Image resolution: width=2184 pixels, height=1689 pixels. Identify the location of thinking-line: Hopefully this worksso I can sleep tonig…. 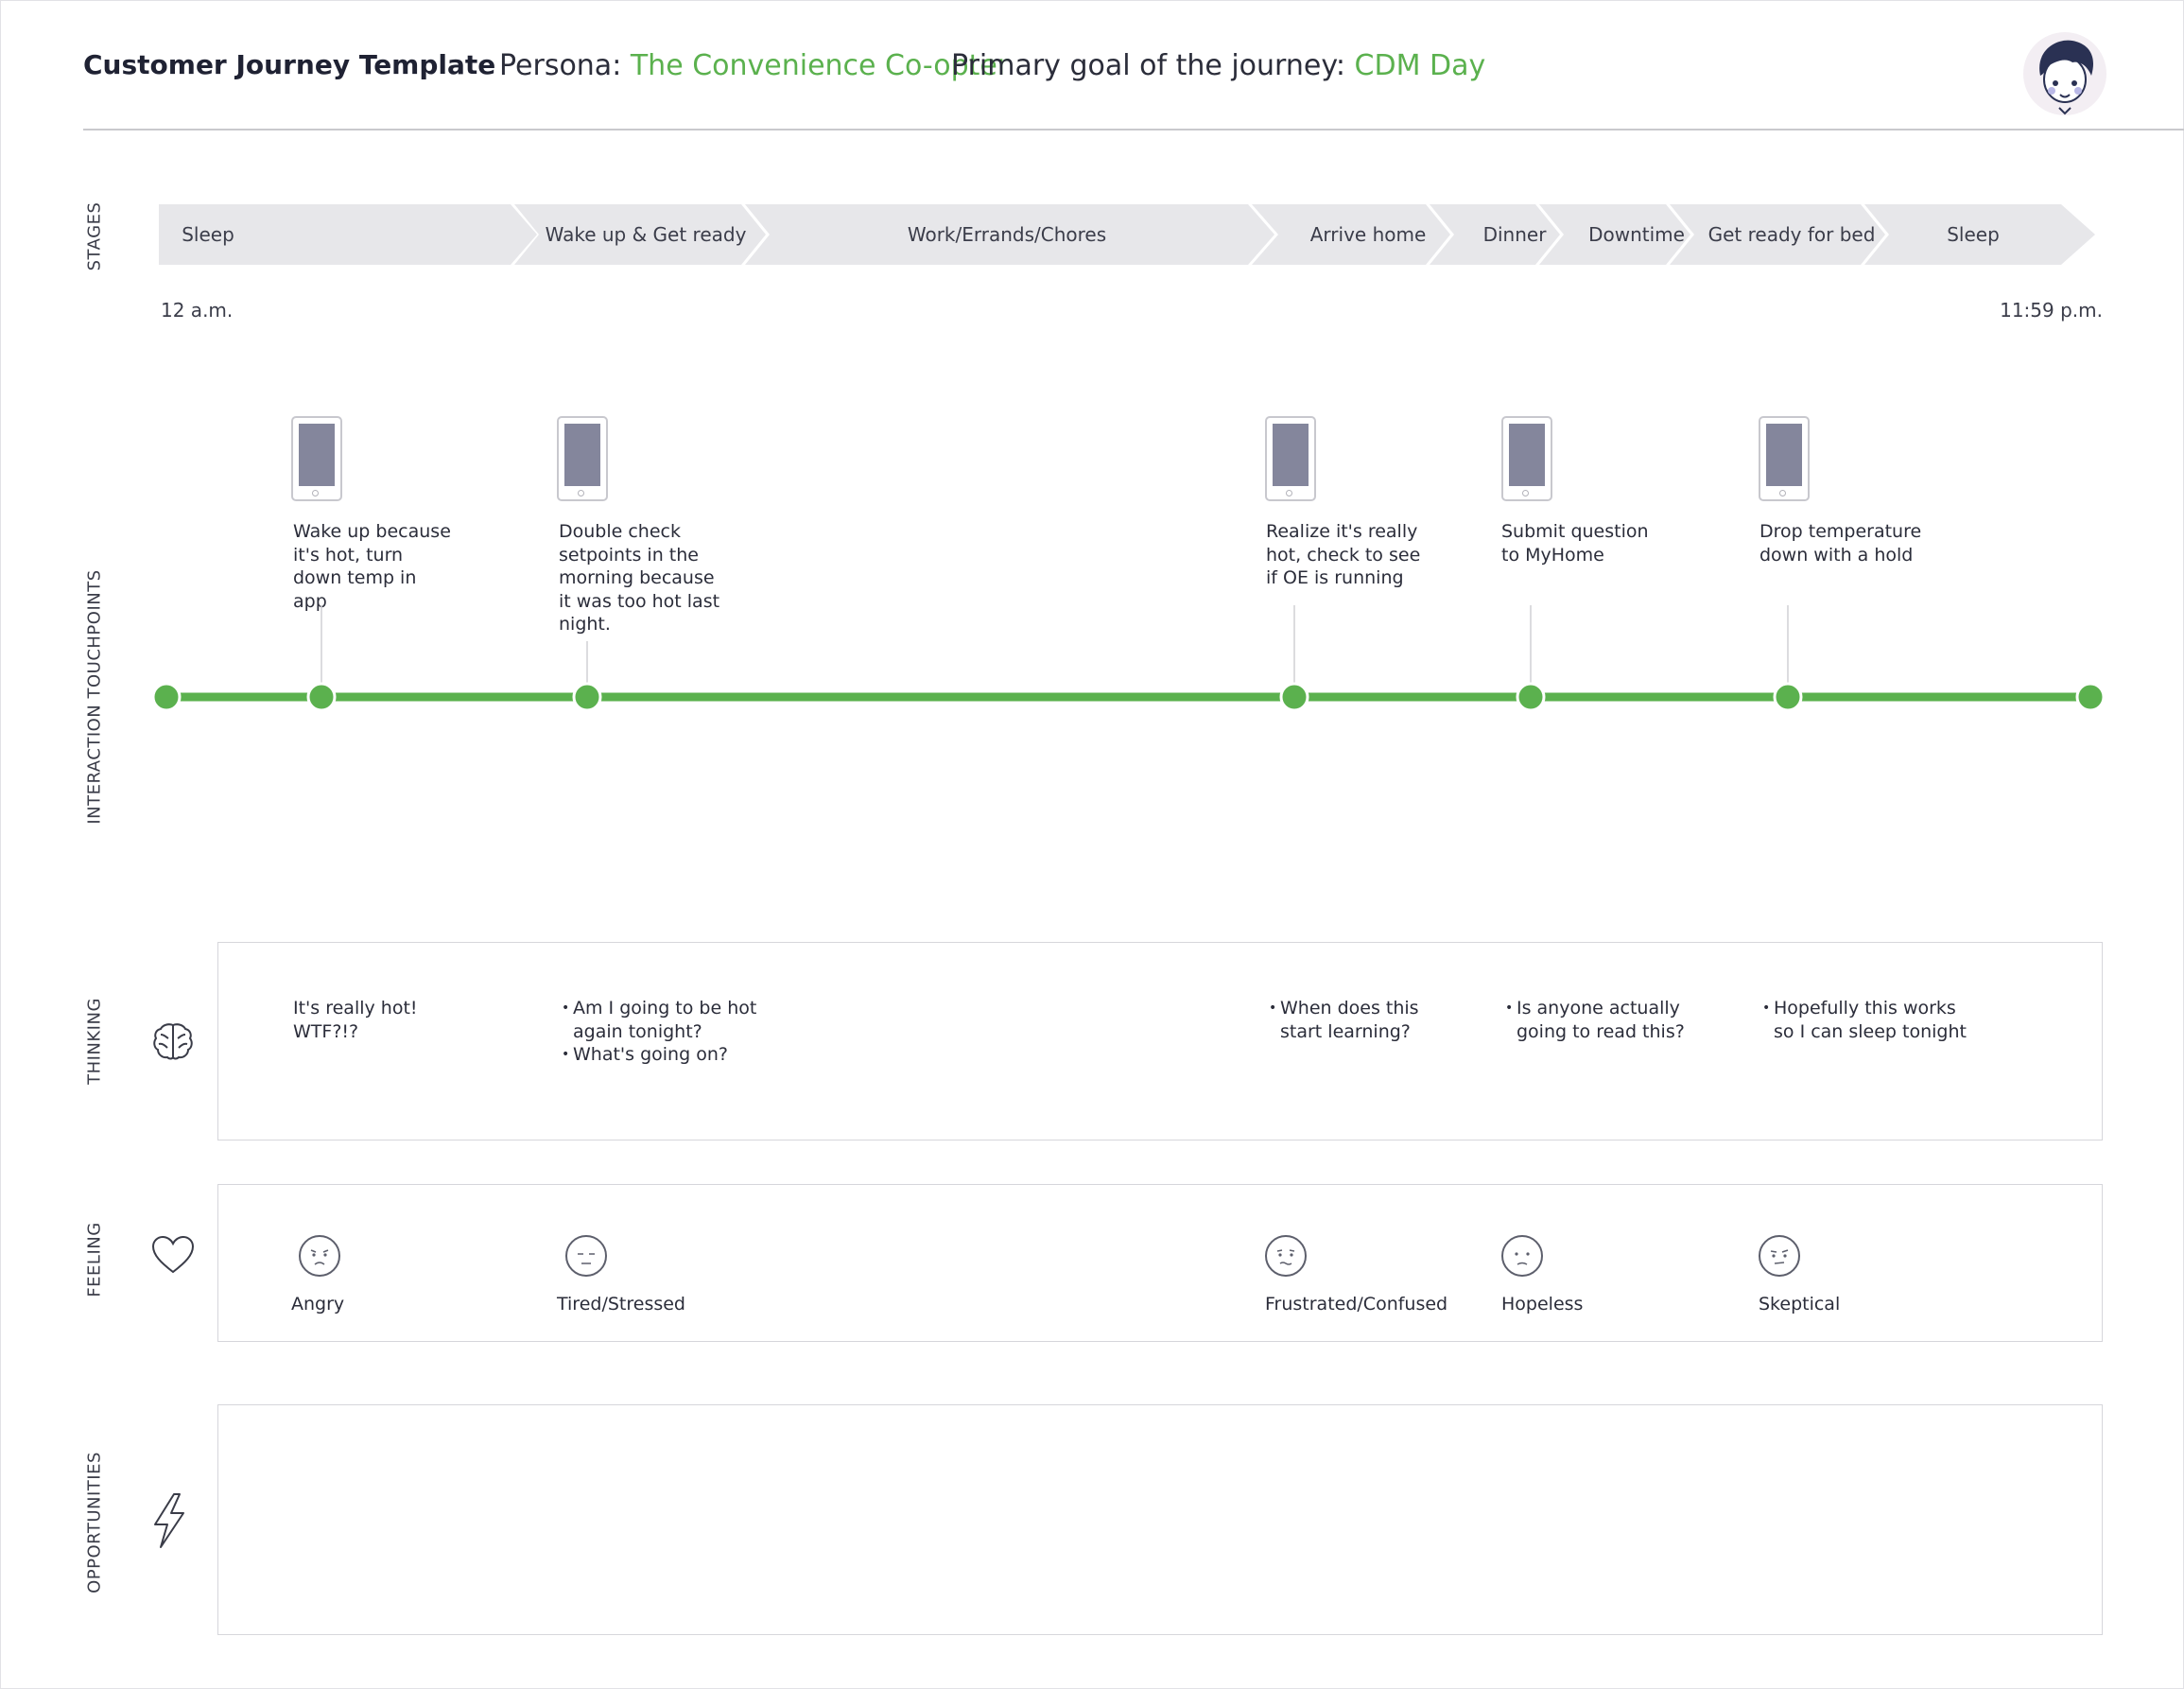
(1864, 1020).